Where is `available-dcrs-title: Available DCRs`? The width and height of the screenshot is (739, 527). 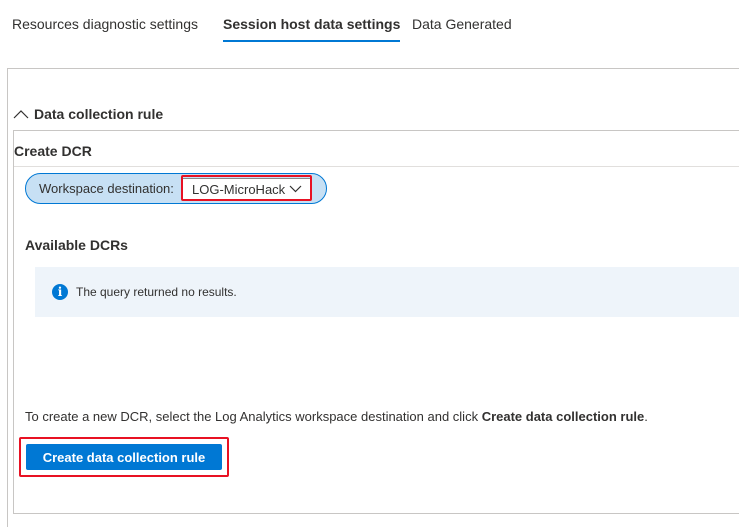 available-dcrs-title: Available DCRs is located at coordinates (76, 245).